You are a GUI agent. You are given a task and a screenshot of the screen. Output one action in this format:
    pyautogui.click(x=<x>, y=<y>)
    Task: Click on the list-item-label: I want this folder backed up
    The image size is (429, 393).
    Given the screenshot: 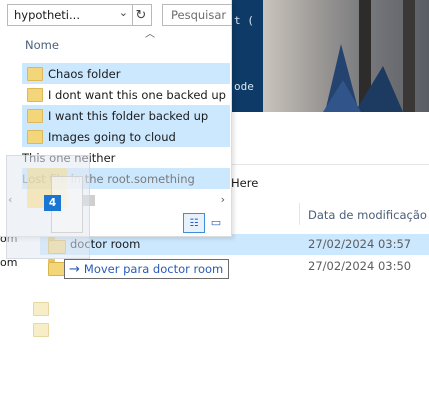 What is the action you would take?
    pyautogui.click(x=128, y=115)
    